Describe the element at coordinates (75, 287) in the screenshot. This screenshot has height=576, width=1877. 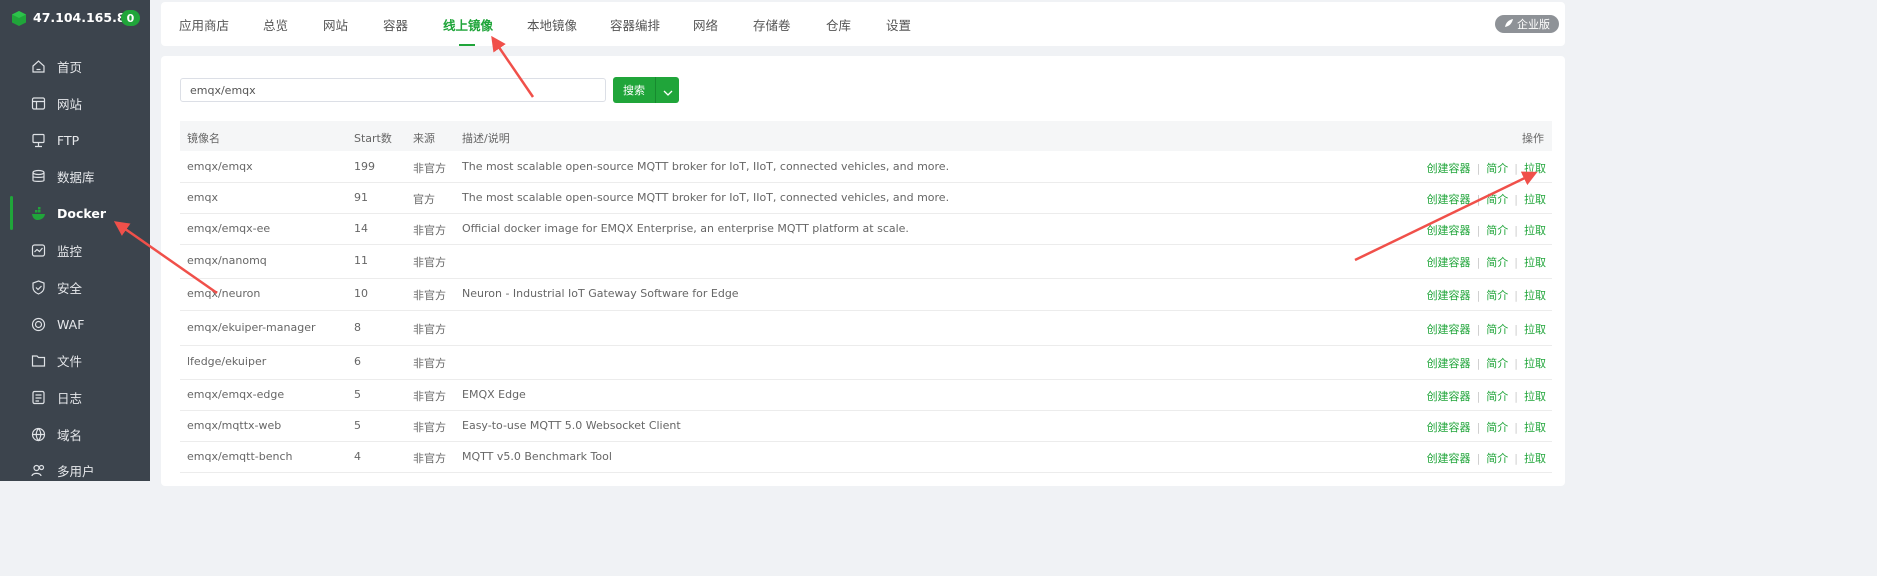
I see `sidebar-item-6: 安全` at that location.